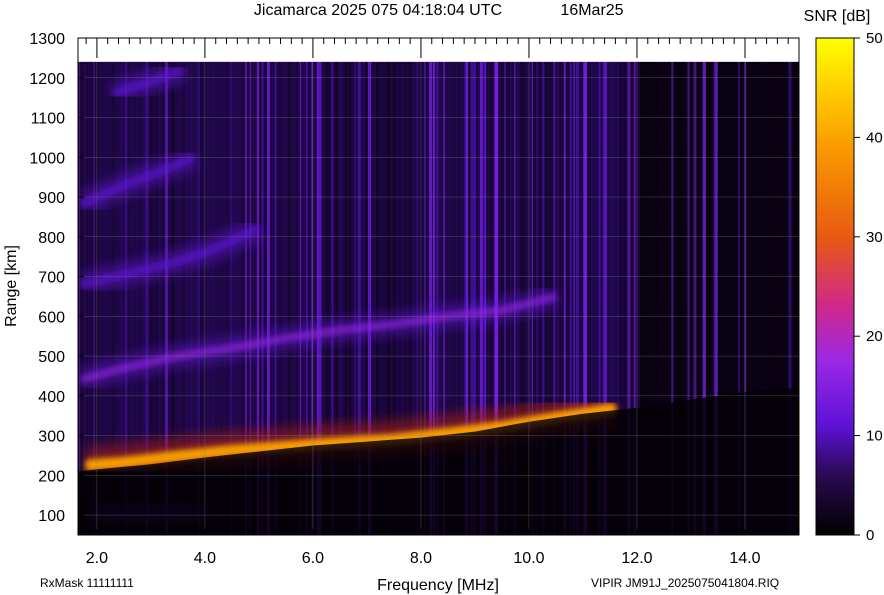 The height and width of the screenshot is (595, 884). What do you see at coordinates (868, 287) in the screenshot?
I see `colorbar-ticks: 0 10 20 30 40 50` at bounding box center [868, 287].